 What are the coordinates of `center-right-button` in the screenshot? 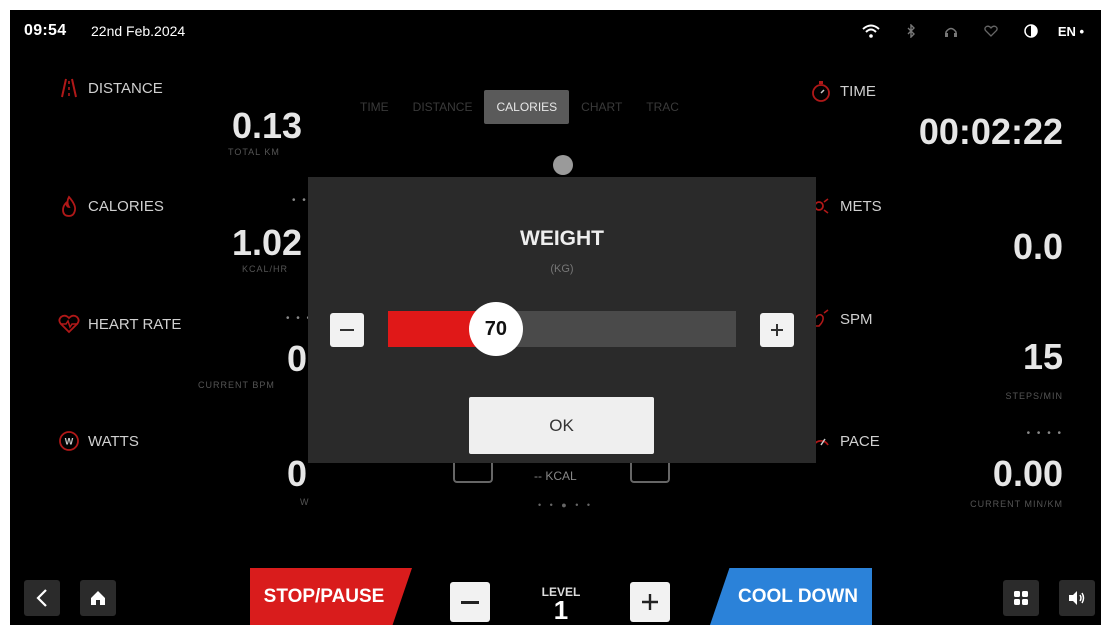 It's located at (650, 473).